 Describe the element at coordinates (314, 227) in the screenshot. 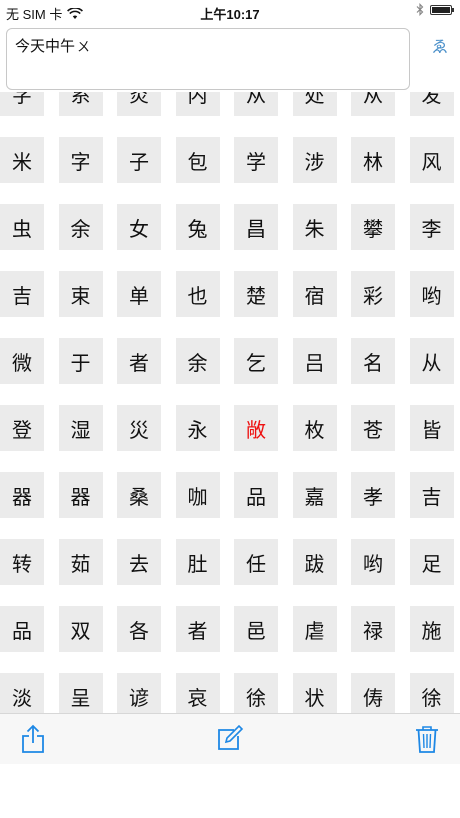

I see `glyph-cell: 朱` at that location.